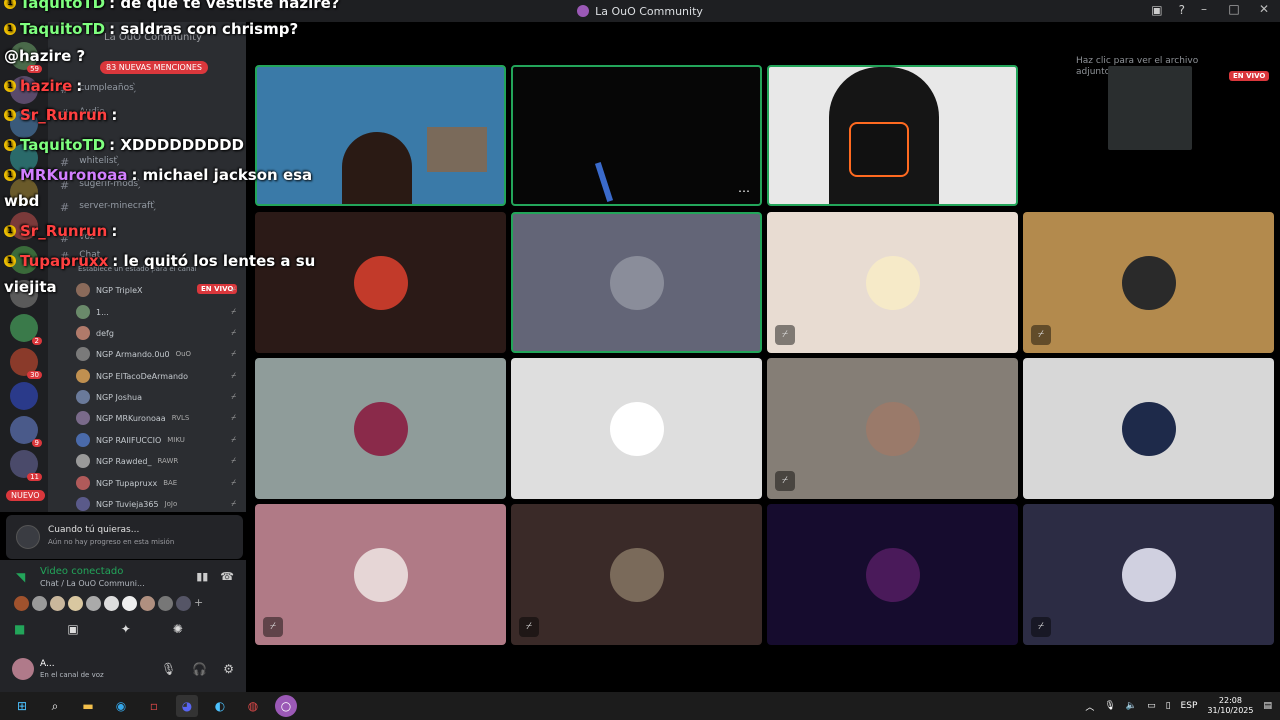 The image size is (1280, 720). Describe the element at coordinates (154, 67) in the screenshot. I see `mentions-pill: 83 NUEVAS MENCIONES` at that location.